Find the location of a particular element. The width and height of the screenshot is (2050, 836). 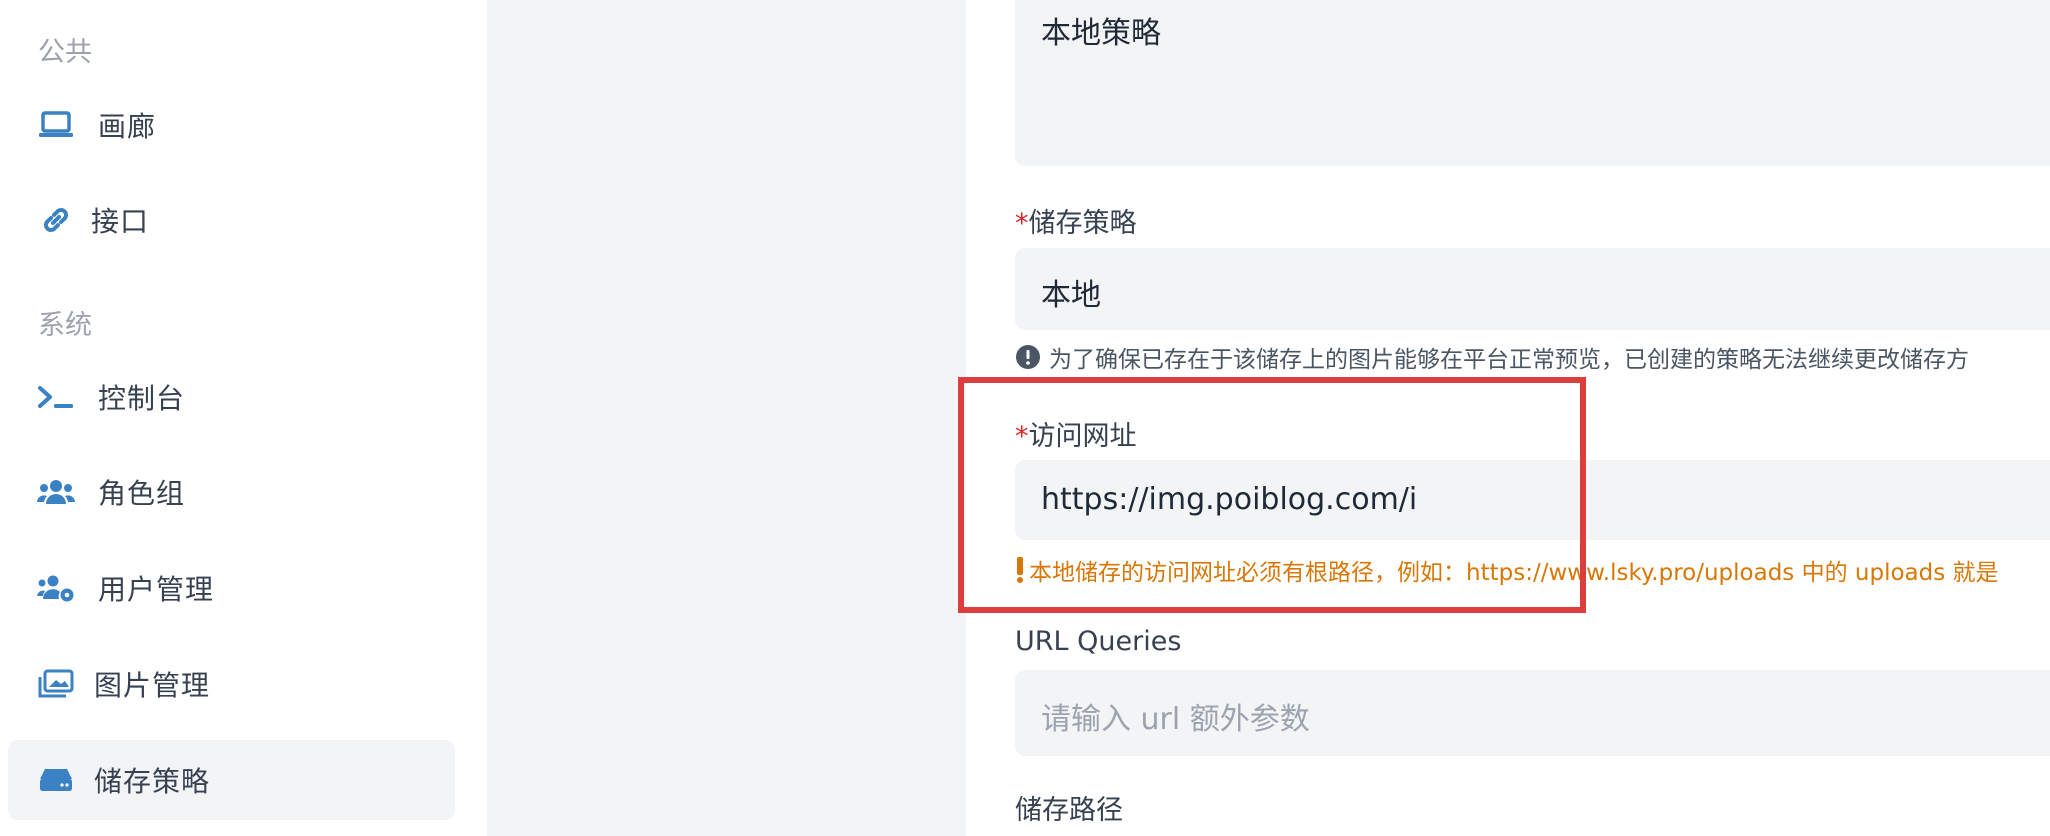

sidebar-item-users: 用户管理 is located at coordinates (231, 588).